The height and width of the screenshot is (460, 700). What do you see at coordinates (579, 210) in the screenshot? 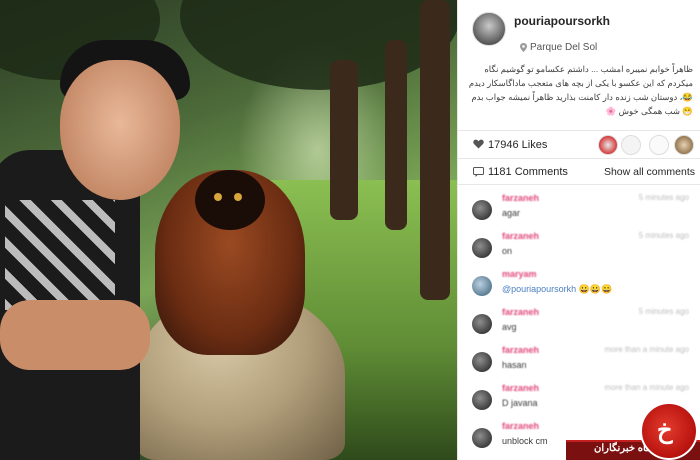
I see `list-item: farzaneh 5 minutes ago agar` at bounding box center [579, 210].